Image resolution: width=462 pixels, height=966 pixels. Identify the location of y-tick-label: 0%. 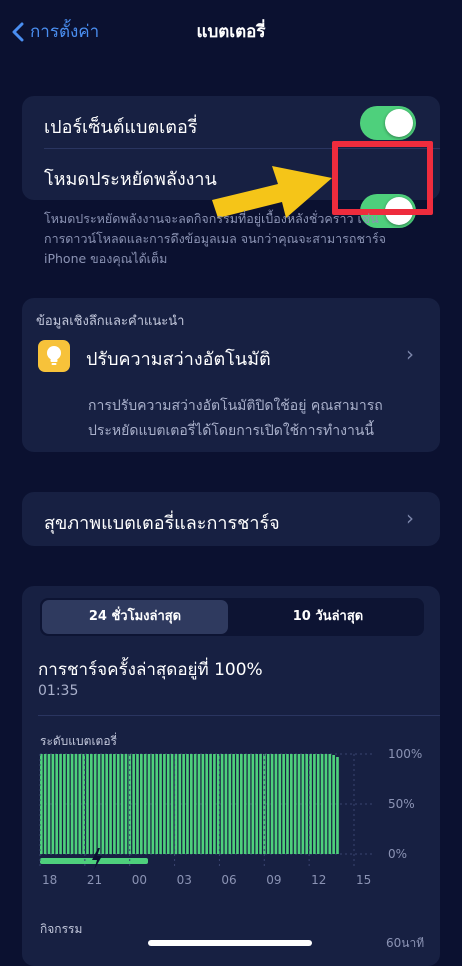
(397, 854).